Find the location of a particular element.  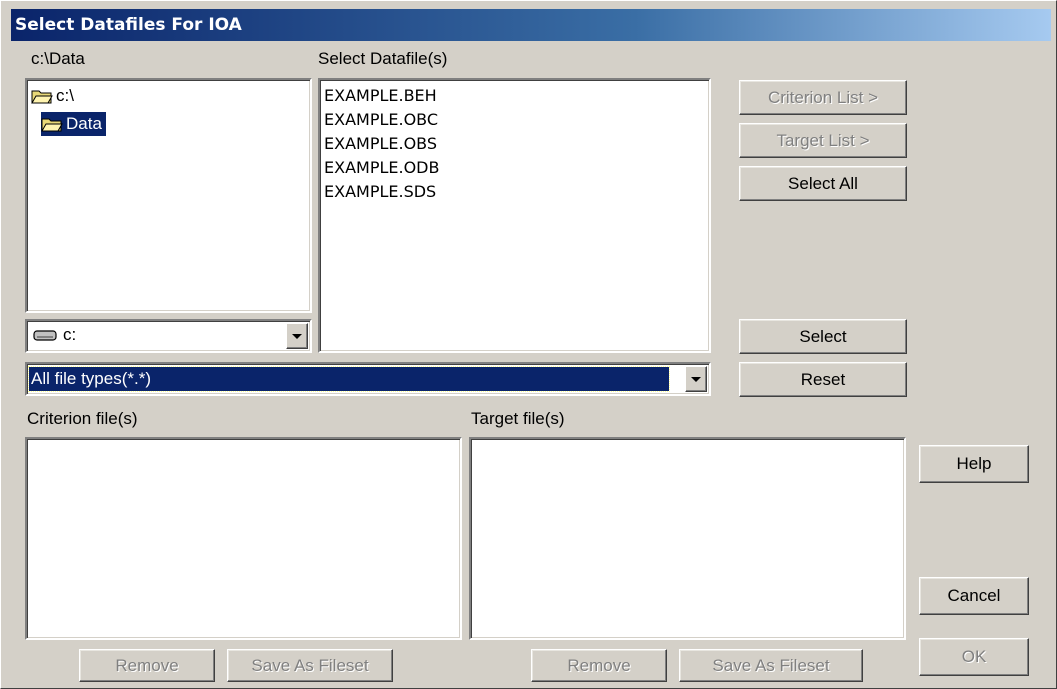

tree-item-root: c:\ is located at coordinates (54, 96).